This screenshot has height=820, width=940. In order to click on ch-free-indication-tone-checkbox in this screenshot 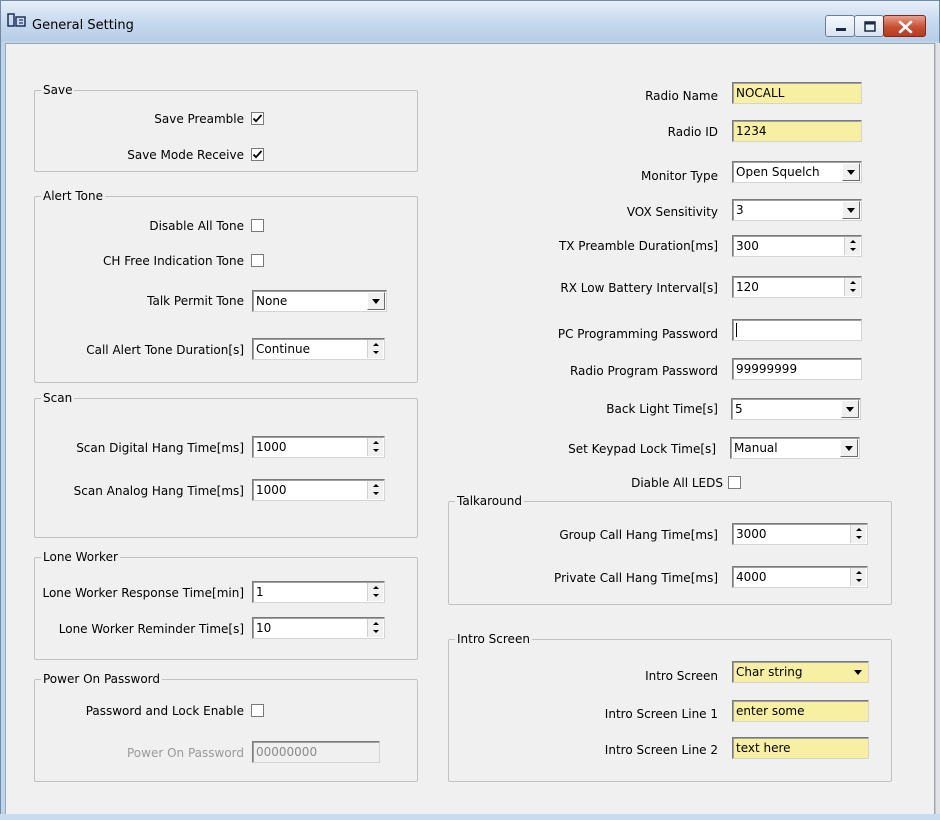, I will do `click(257, 260)`.